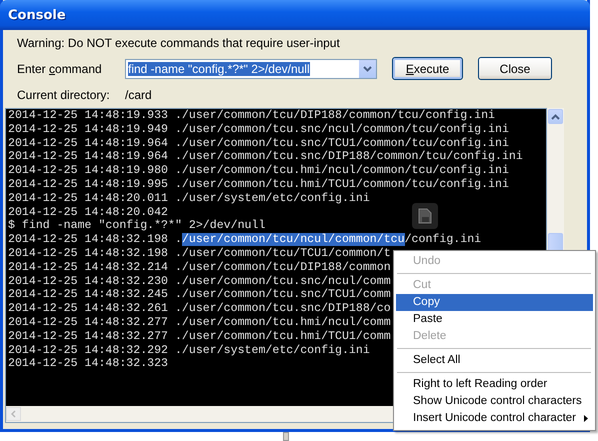  What do you see at coordinates (64, 95) in the screenshot?
I see `directory-label: Current directory:` at bounding box center [64, 95].